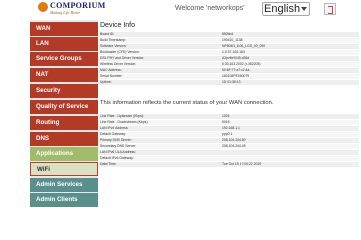 The image size is (361, 240). I want to click on row-value: NP804N_6.06_LGS_00_090, so click(244, 46).